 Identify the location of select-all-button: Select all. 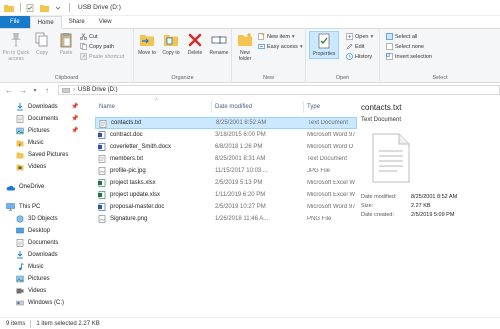
(401, 36).